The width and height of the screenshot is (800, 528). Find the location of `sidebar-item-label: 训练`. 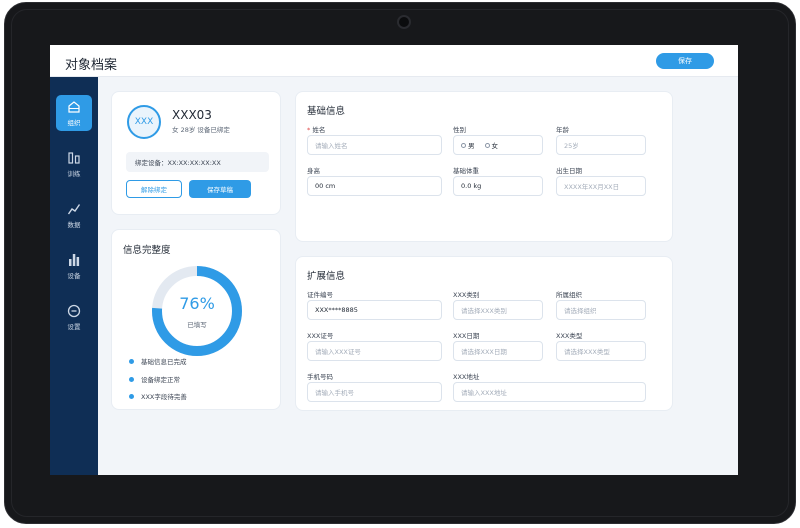

sidebar-item-label: 训练 is located at coordinates (74, 173).